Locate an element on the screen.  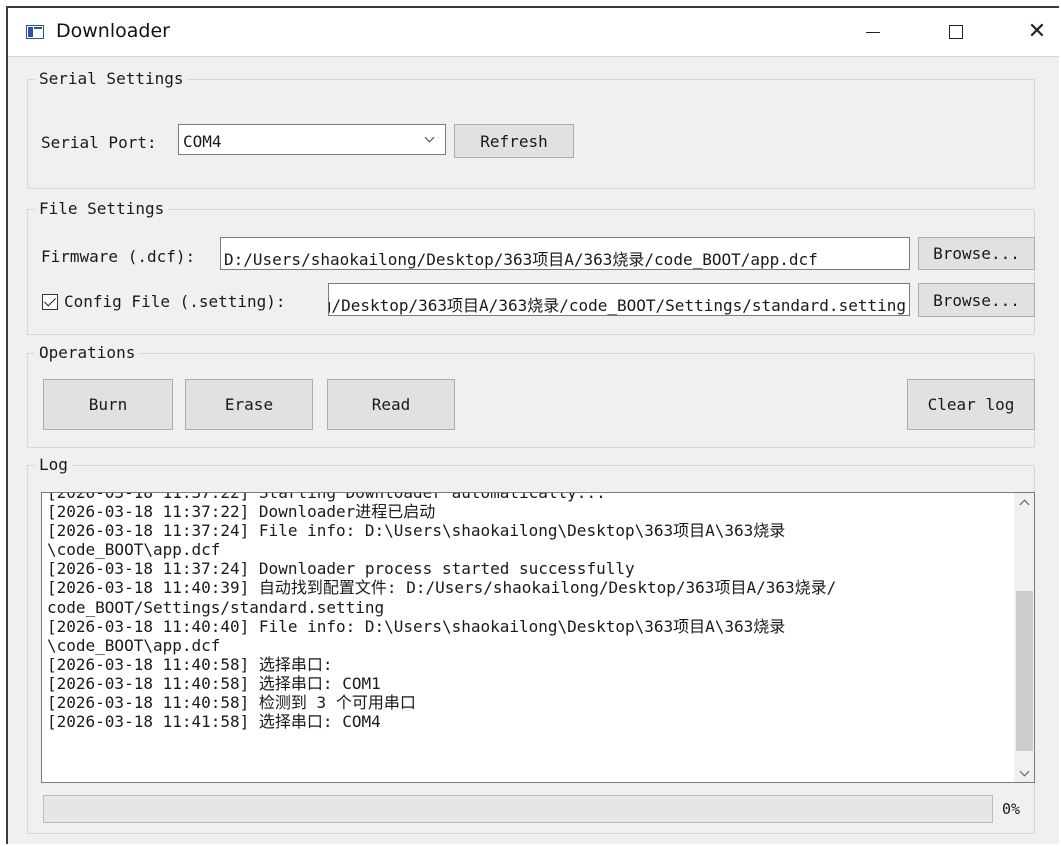
log-line: [2026-03-18 11:37:22] Downloader进程已启动 is located at coordinates (241, 512).